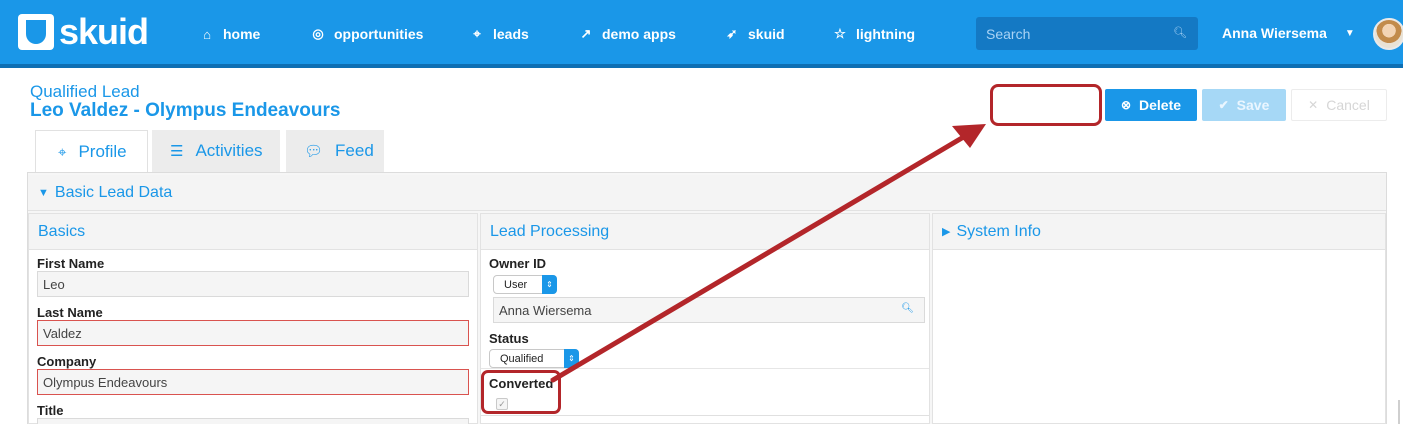  What do you see at coordinates (50, 410) in the screenshot?
I see `title-label: Title` at bounding box center [50, 410].